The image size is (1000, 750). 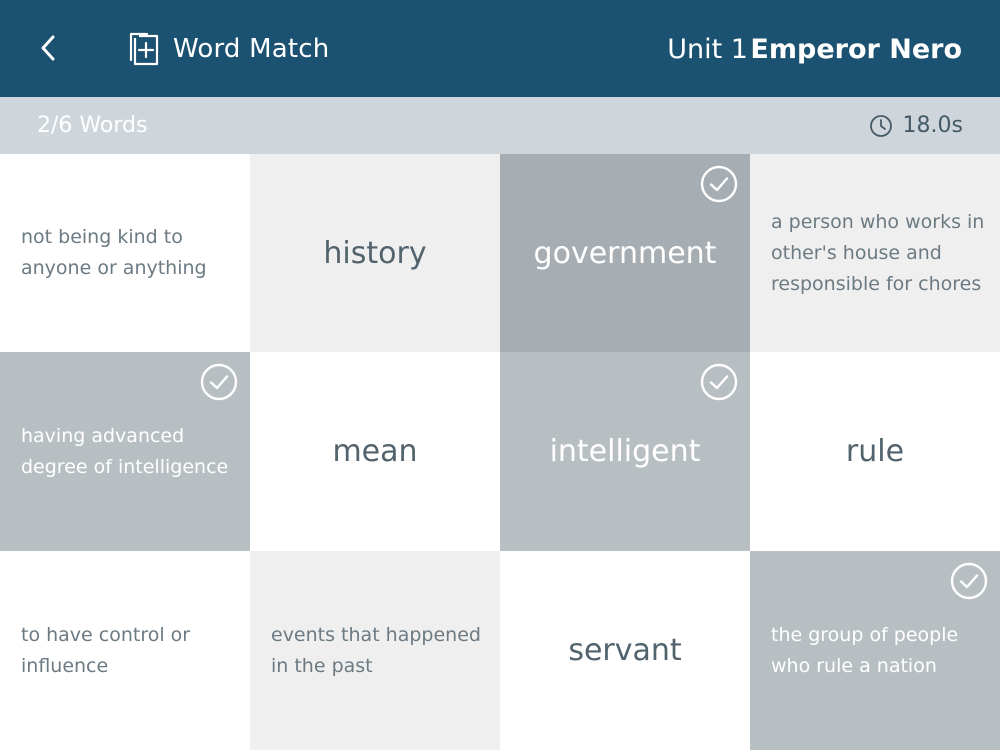 What do you see at coordinates (932, 125) in the screenshot?
I see `timer-value: 18.0s` at bounding box center [932, 125].